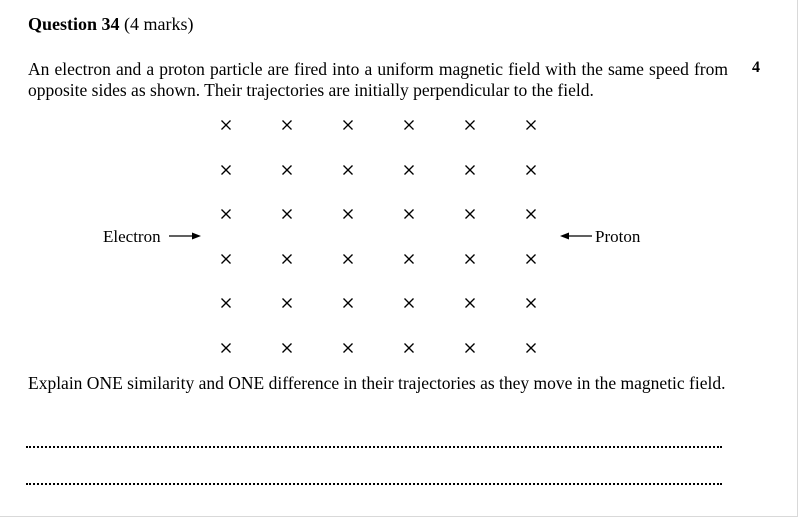 This screenshot has width=799, height=518. What do you see at coordinates (185, 236) in the screenshot?
I see `electron-arrow-icon` at bounding box center [185, 236].